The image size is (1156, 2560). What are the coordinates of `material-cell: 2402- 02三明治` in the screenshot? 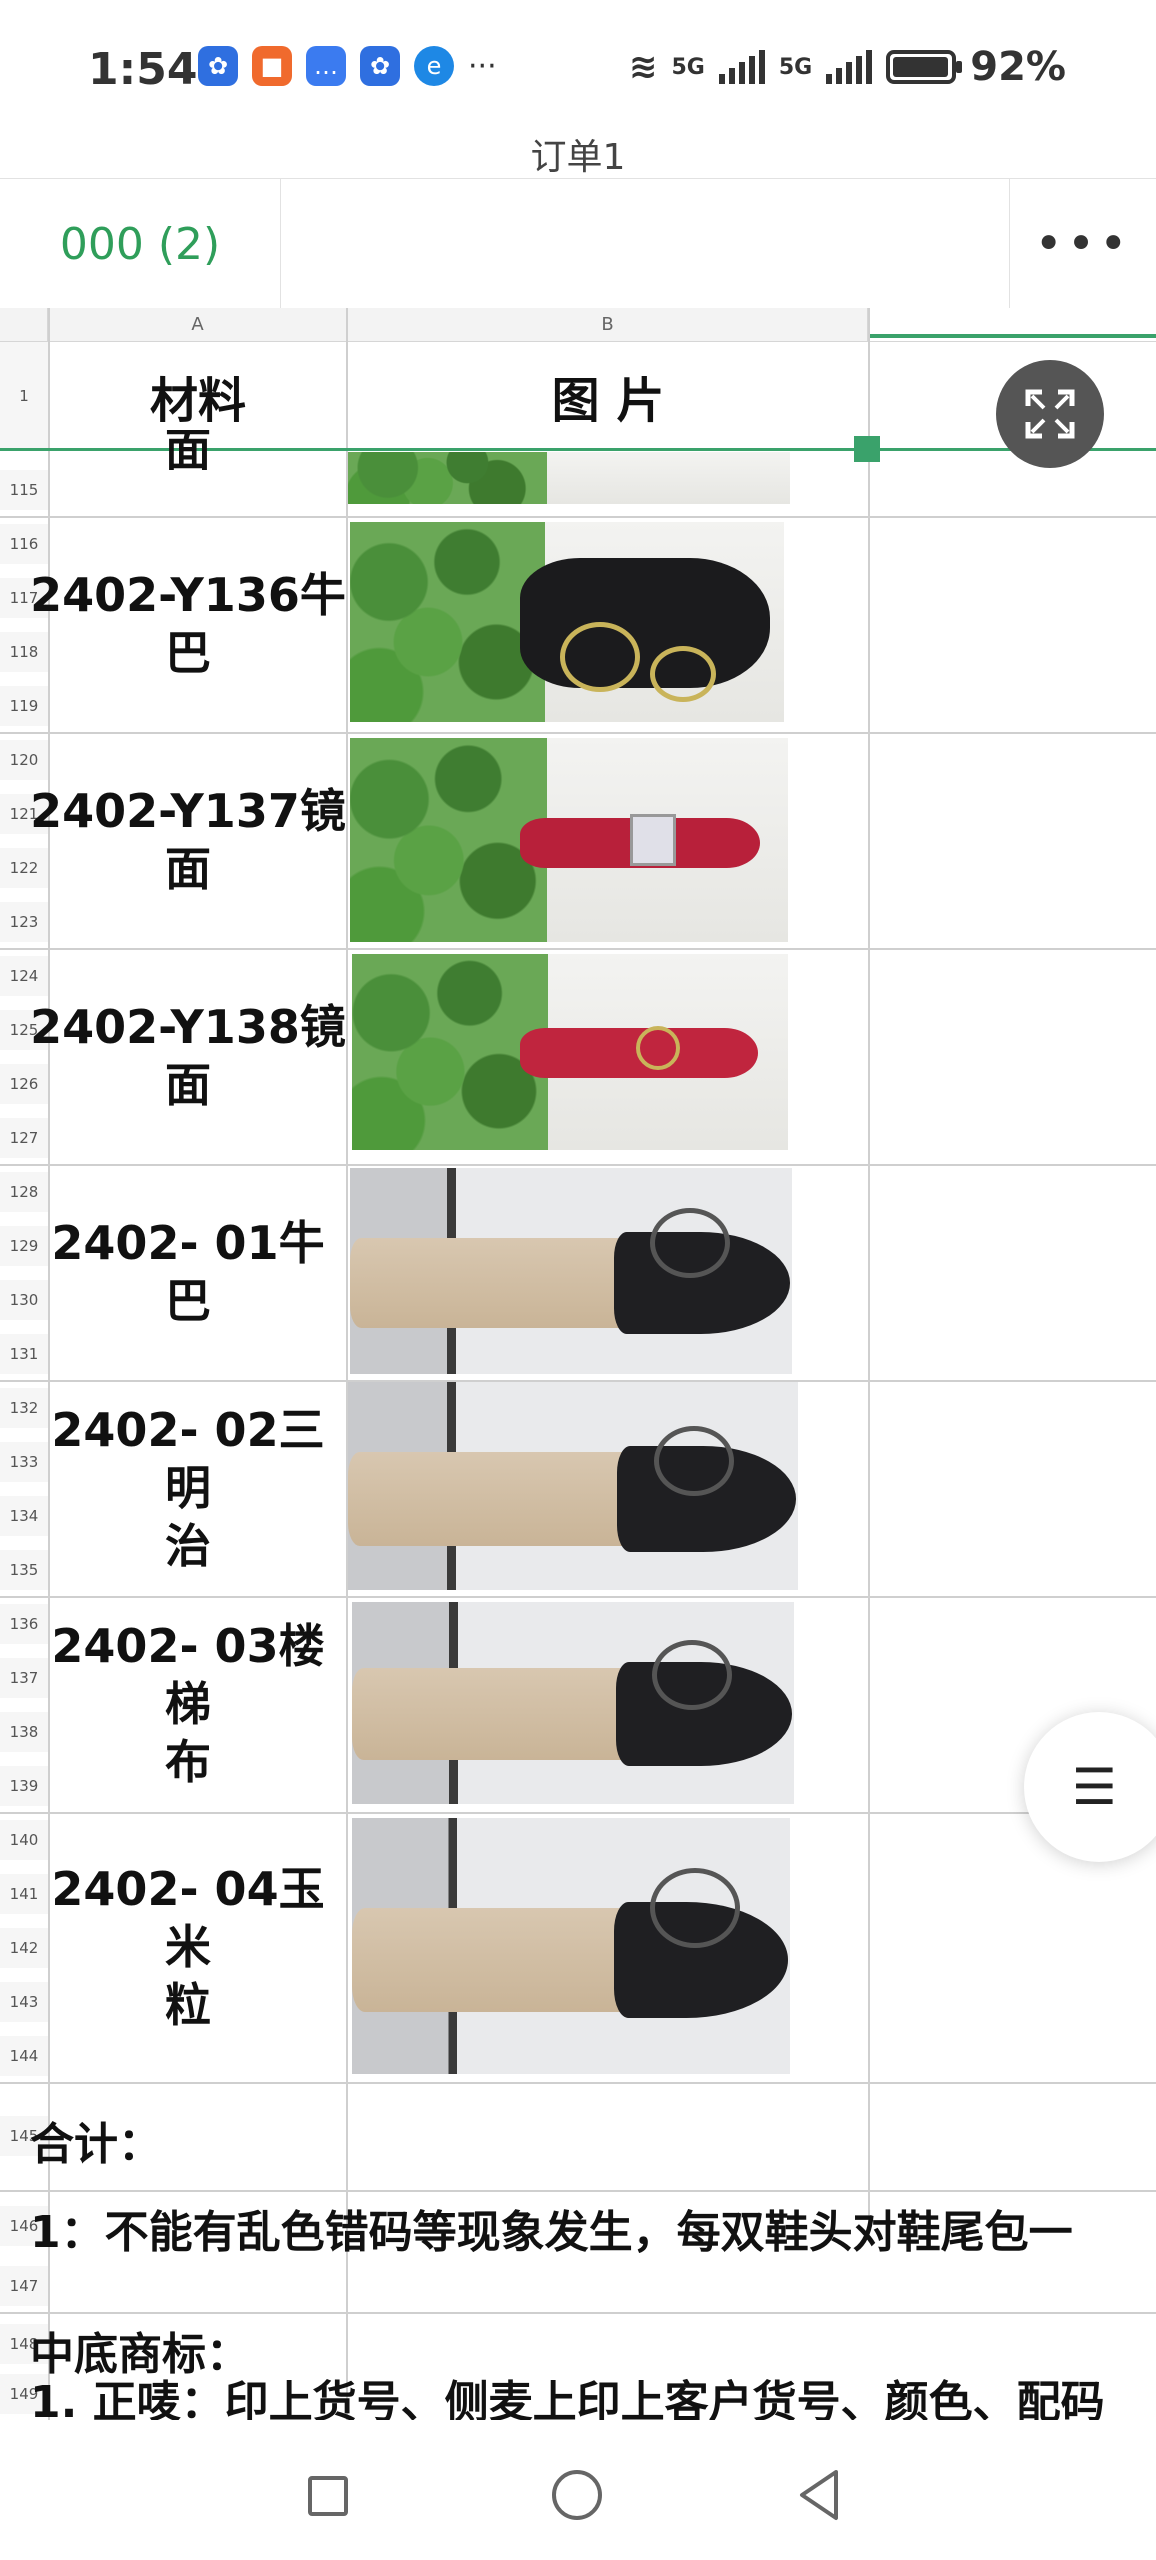 It's located at (188, 1488).